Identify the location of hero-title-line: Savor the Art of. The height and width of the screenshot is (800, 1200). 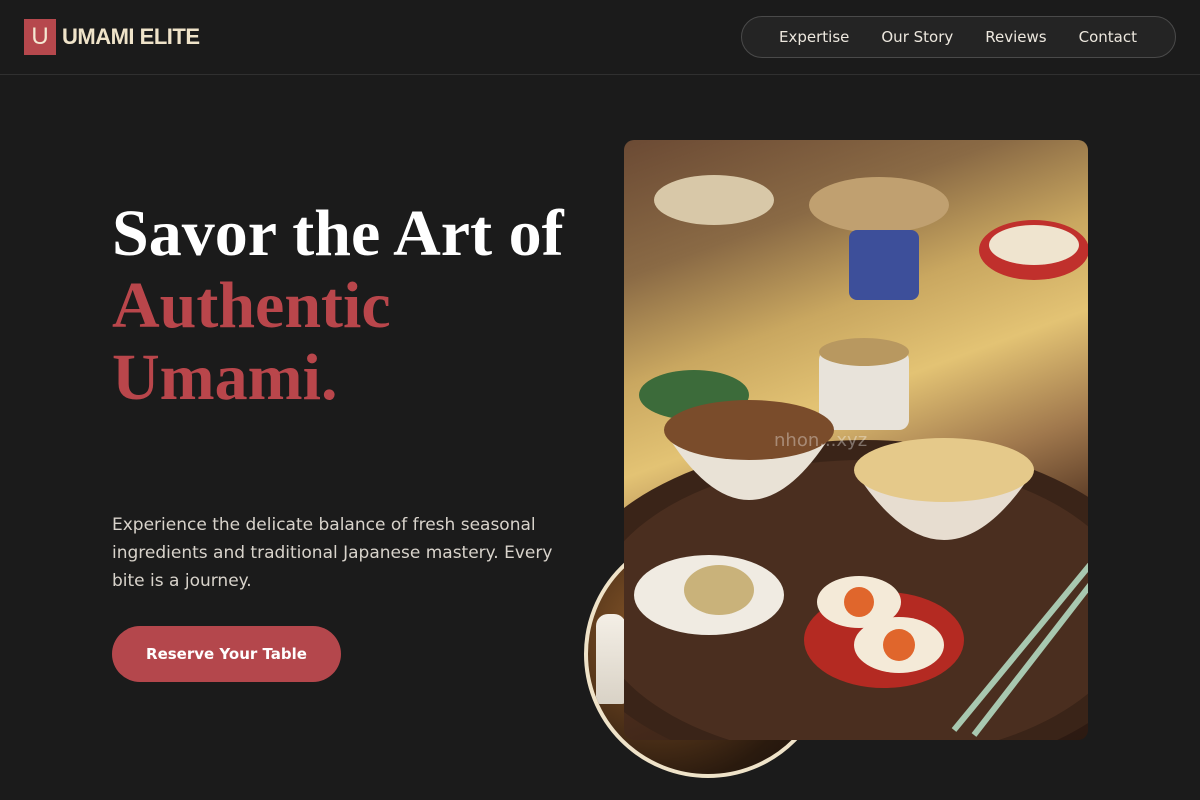
(338, 233).